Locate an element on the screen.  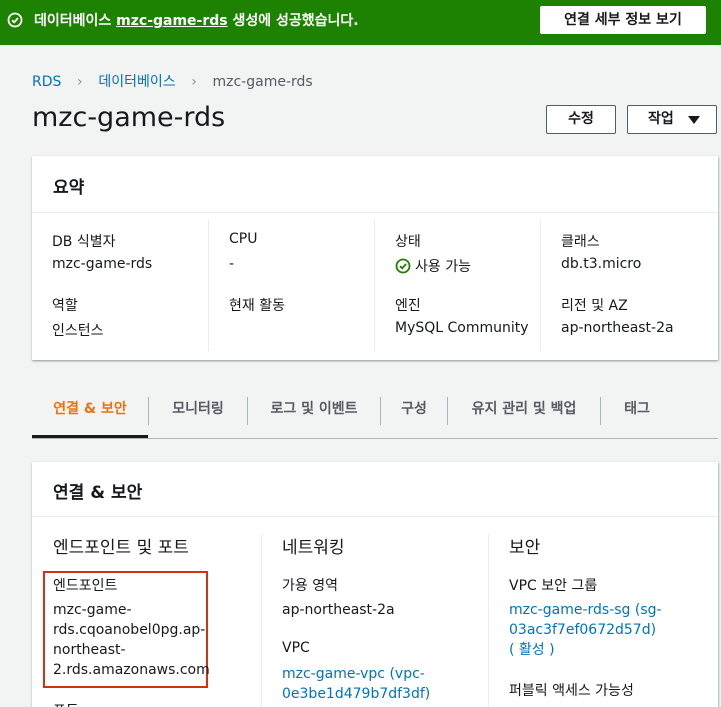
field-label: 상태 is located at coordinates (408, 242).